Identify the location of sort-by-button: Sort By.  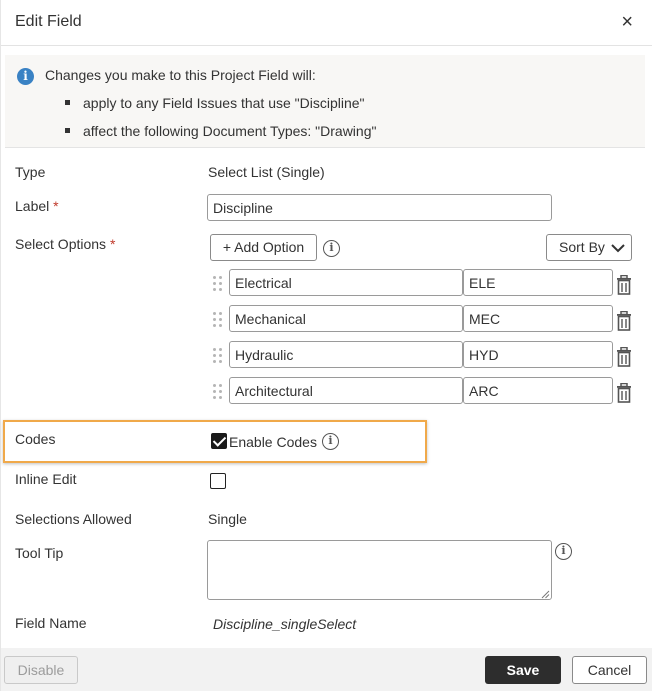
(589, 247).